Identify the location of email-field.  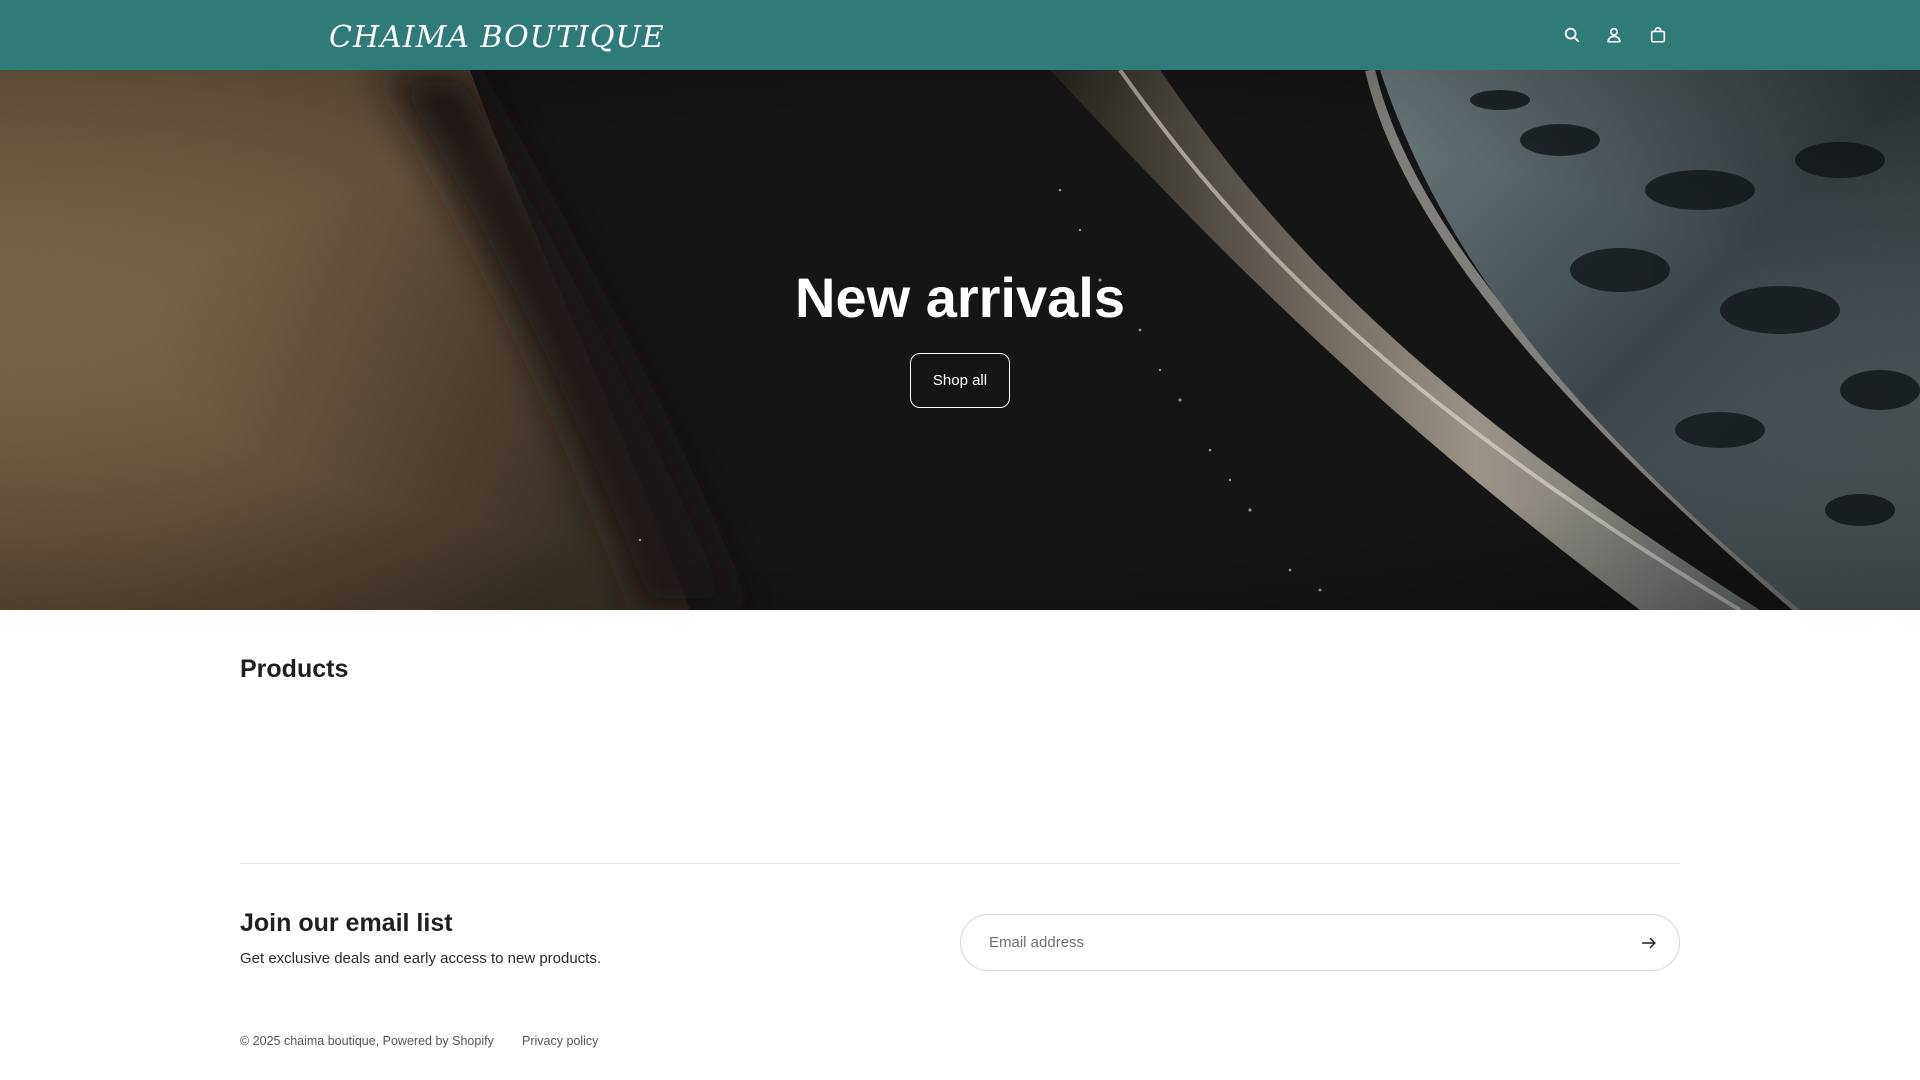
(1299, 942).